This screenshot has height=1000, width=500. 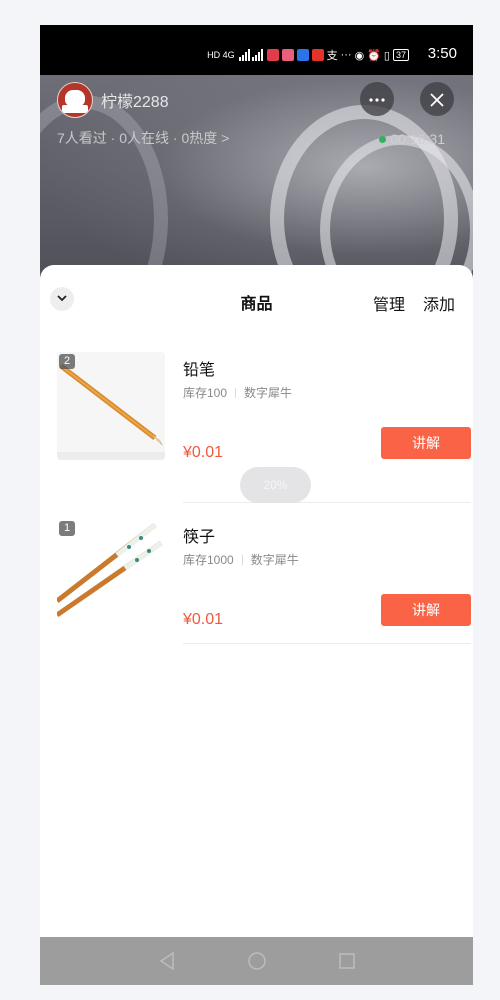 I want to click on status-time: 3:50, so click(x=442, y=53).